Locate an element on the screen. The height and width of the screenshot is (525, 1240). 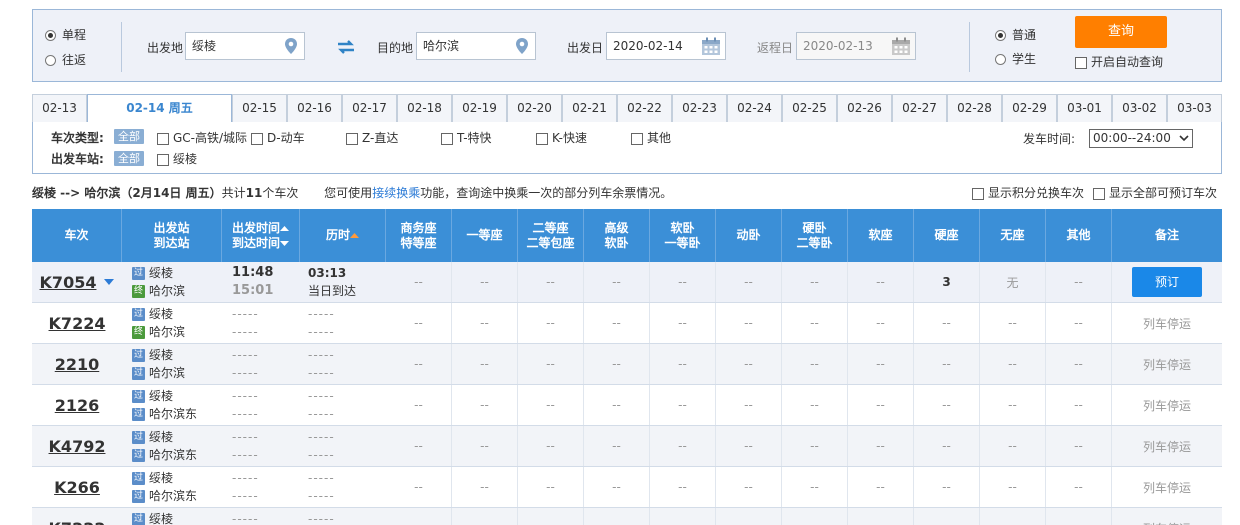
col-times: 出发时间 到达时间 is located at coordinates (261, 235).